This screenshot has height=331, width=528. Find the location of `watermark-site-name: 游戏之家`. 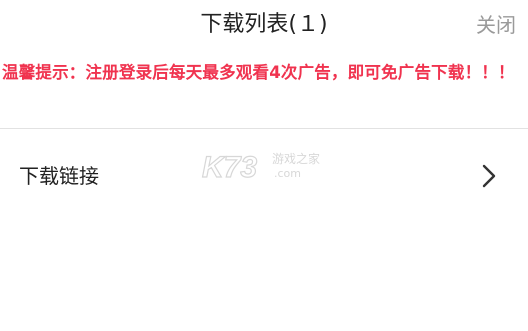

watermark-site-name: 游戏之家 is located at coordinates (296, 158).